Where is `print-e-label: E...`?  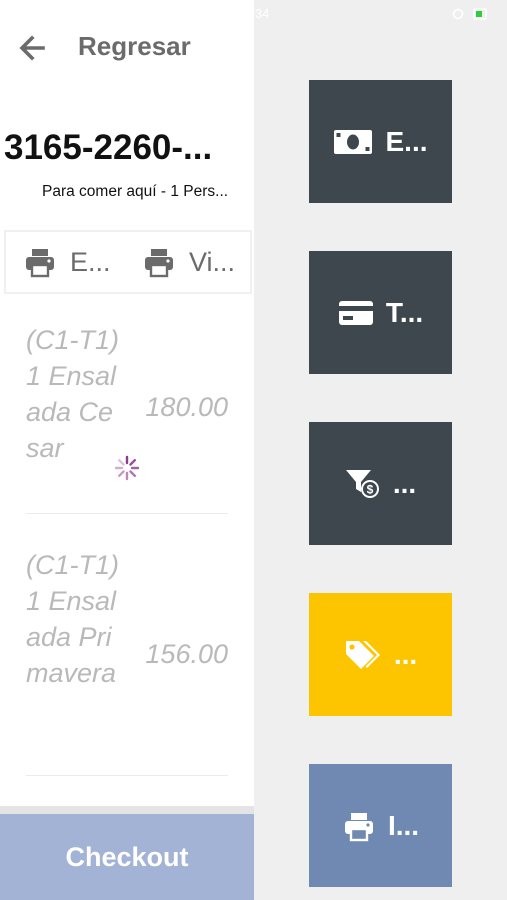
print-e-label: E... is located at coordinates (90, 261).